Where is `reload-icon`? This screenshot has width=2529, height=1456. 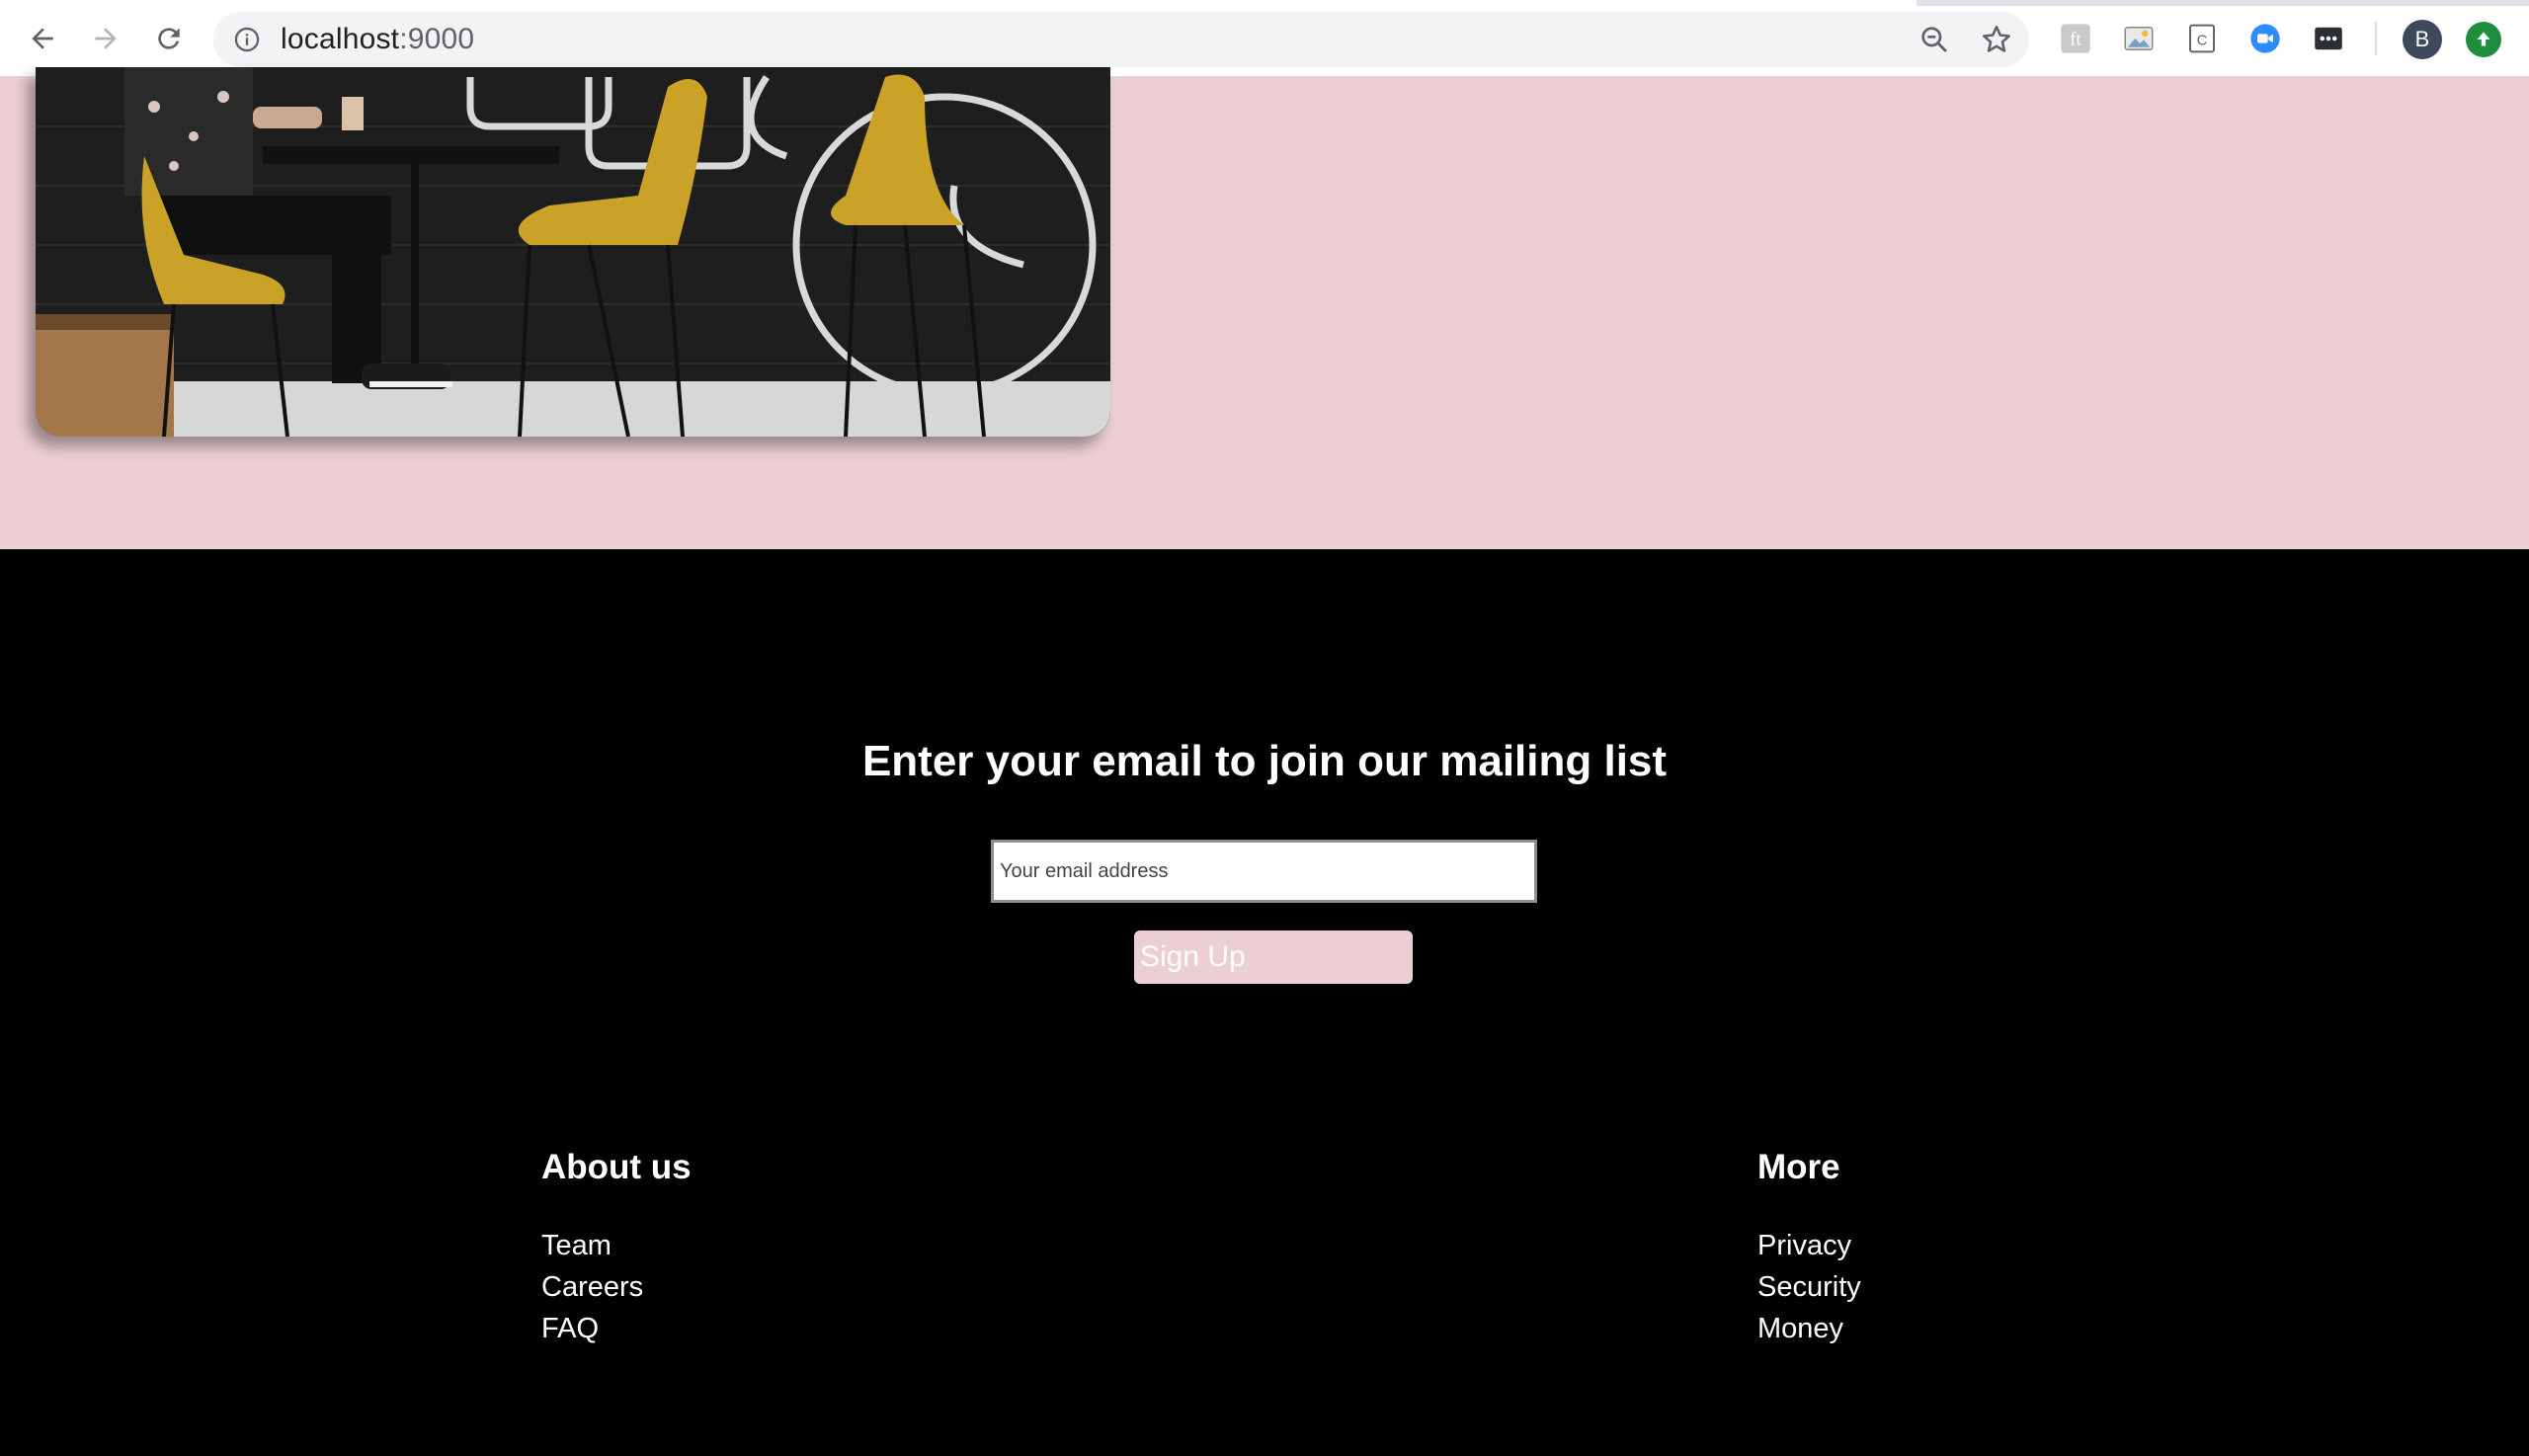 reload-icon is located at coordinates (169, 38).